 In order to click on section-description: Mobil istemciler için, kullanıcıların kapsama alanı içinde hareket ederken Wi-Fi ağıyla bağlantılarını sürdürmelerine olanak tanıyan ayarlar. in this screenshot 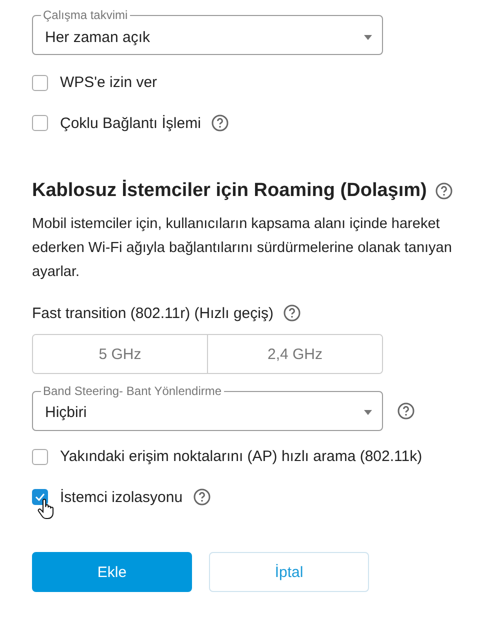, I will do `click(242, 248)`.